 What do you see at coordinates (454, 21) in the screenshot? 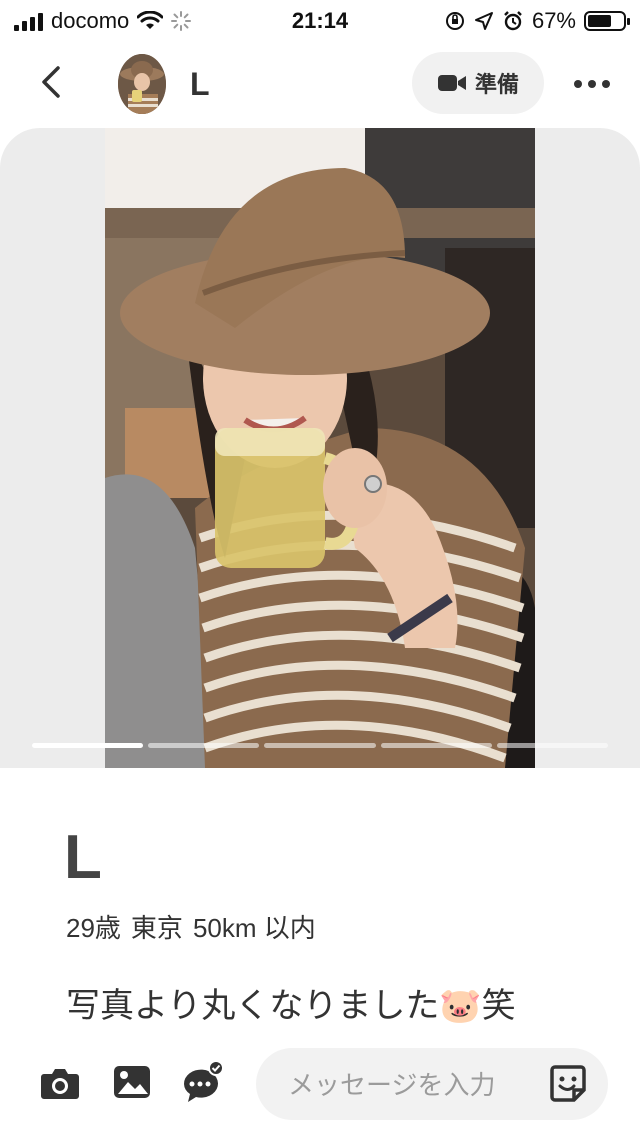
I see `orientation-lock-icon` at bounding box center [454, 21].